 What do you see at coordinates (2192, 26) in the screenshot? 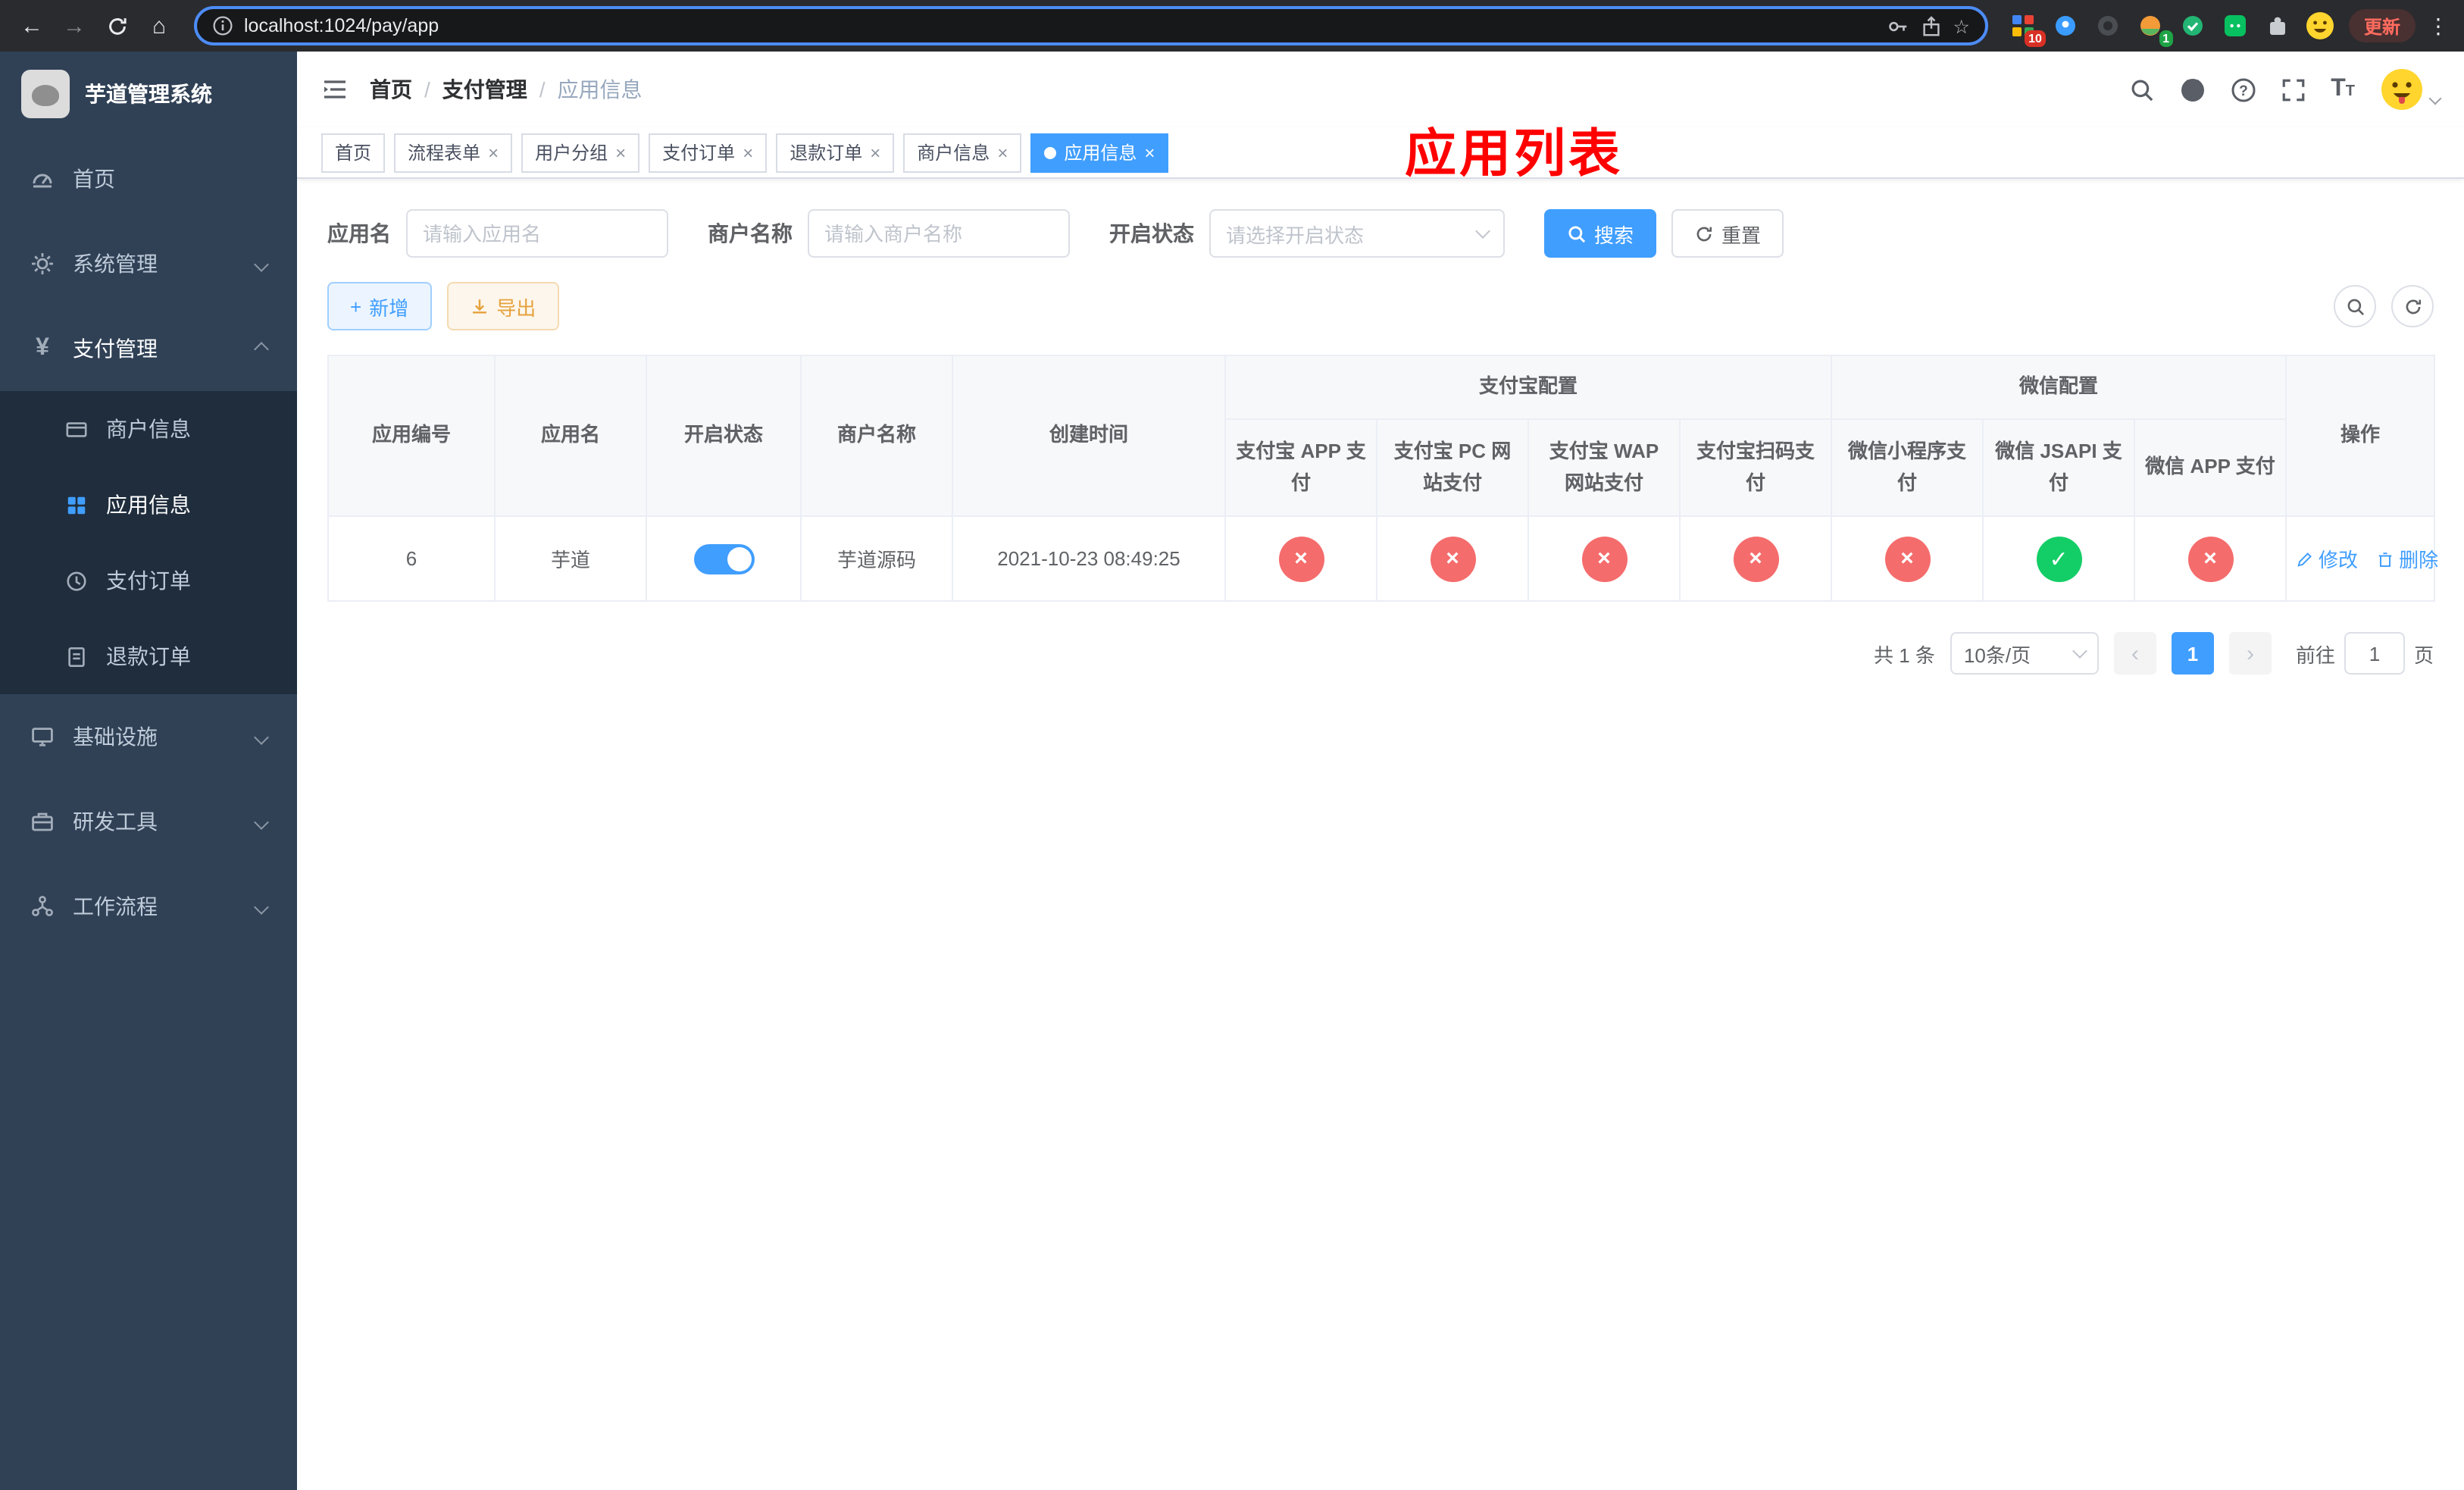
I see `ext-green-circle-icon` at bounding box center [2192, 26].